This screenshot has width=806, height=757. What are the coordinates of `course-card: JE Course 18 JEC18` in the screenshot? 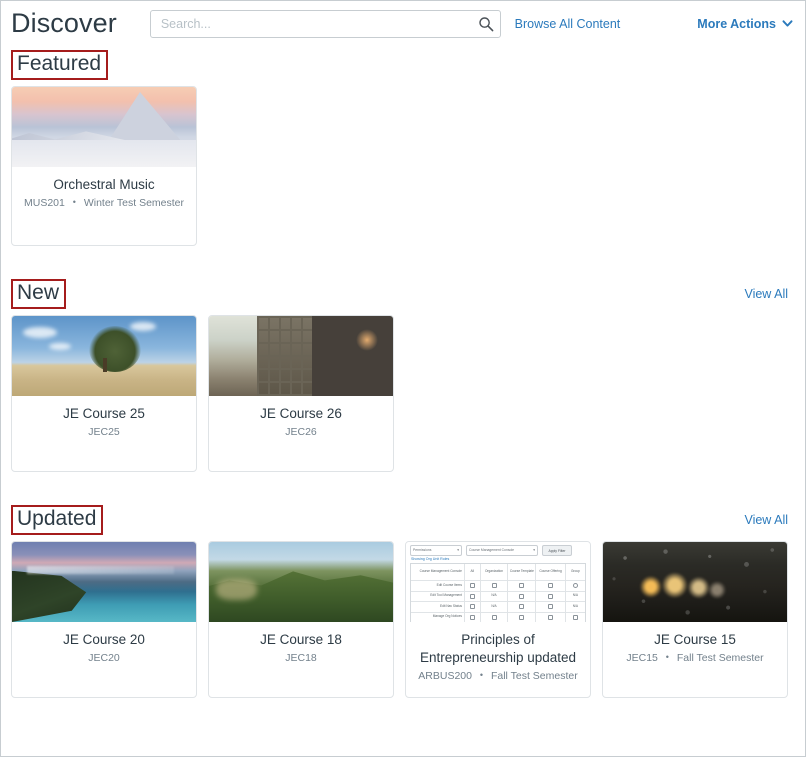 It's located at (301, 619).